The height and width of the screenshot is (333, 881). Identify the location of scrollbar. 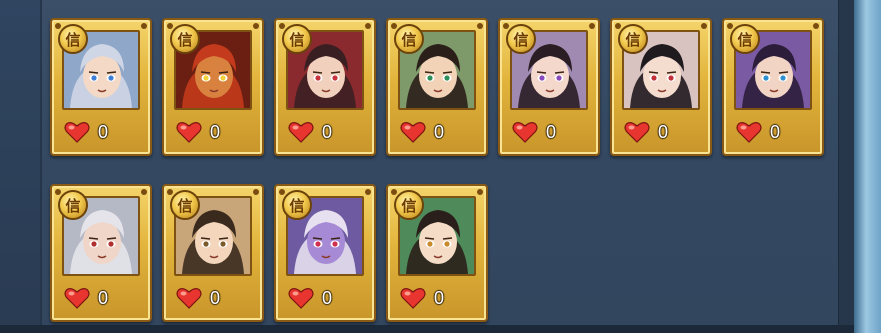
(846, 166).